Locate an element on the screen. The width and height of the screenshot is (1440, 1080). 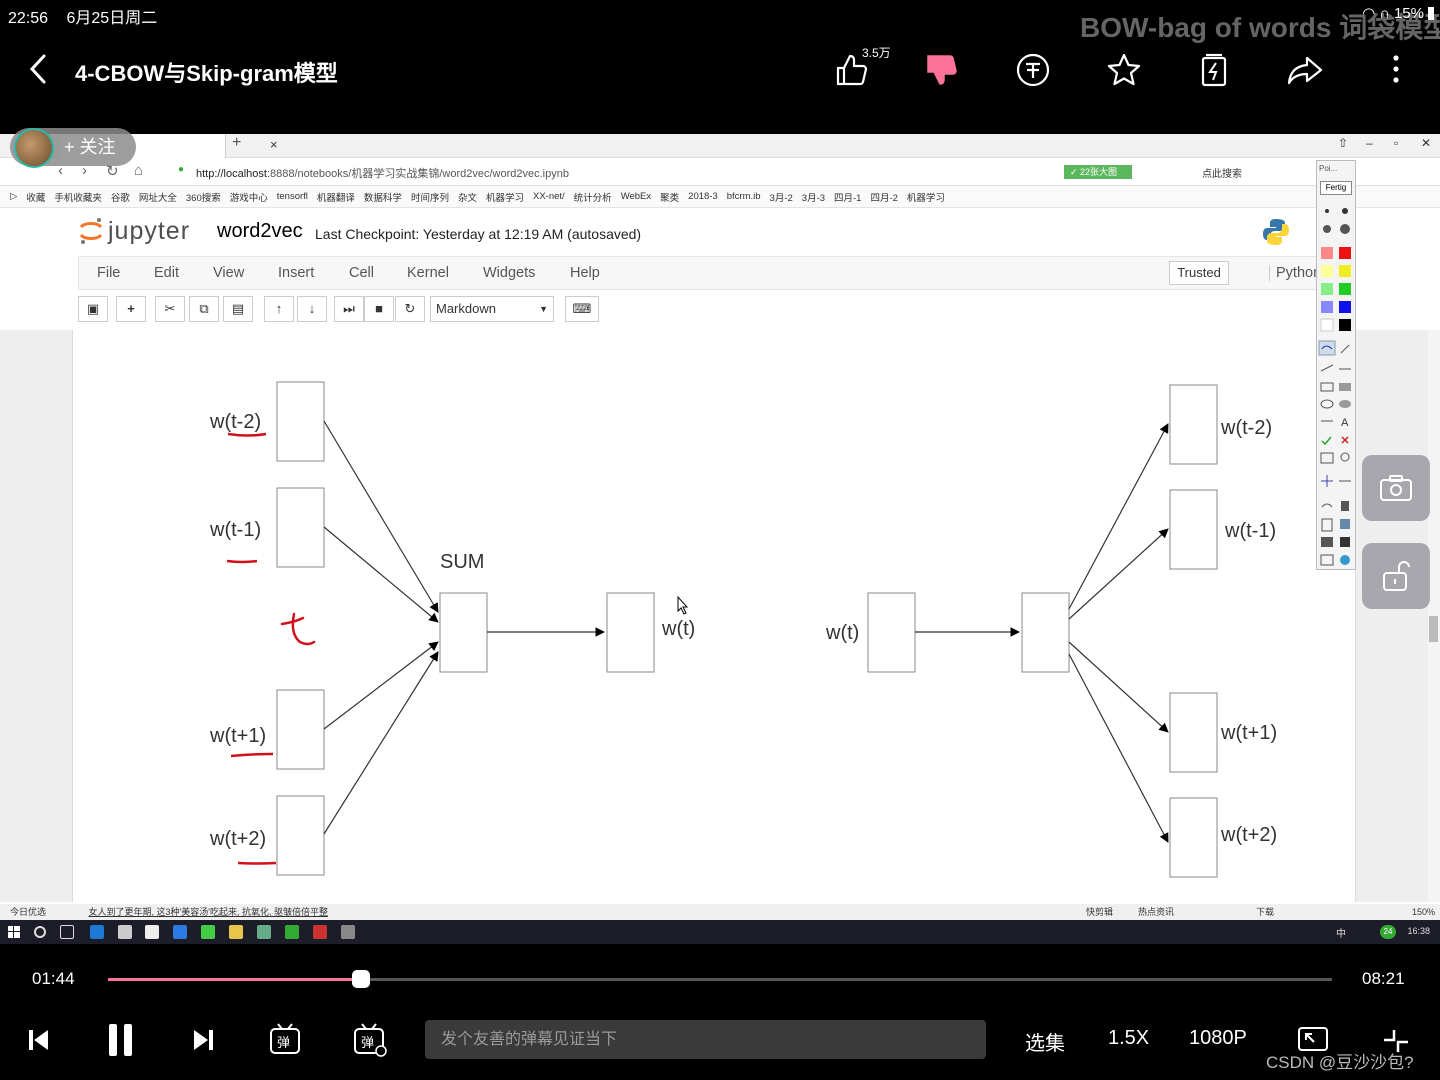
battery-icon is located at coordinates (1431, 13).